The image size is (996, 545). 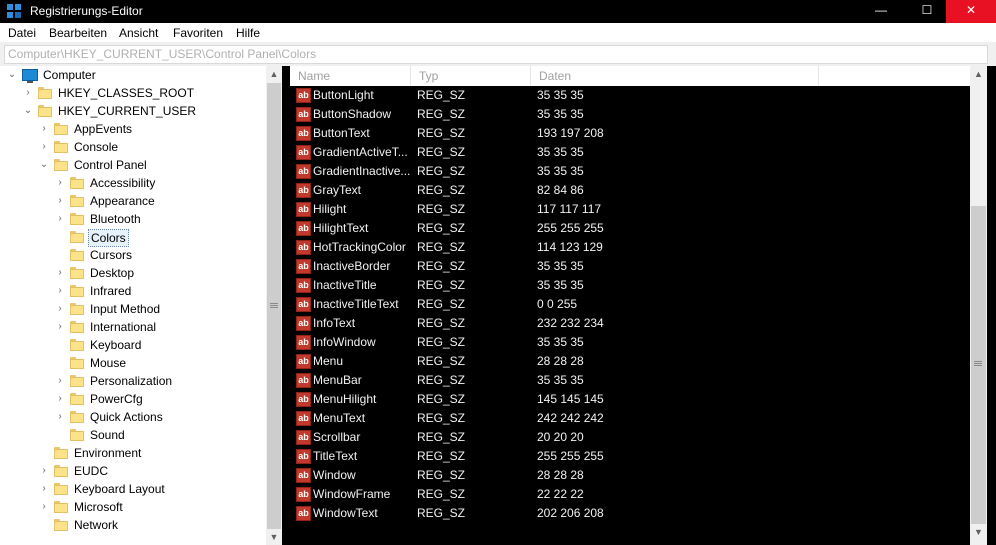 What do you see at coordinates (133, 273) in the screenshot?
I see `tree-item: › Desktop` at bounding box center [133, 273].